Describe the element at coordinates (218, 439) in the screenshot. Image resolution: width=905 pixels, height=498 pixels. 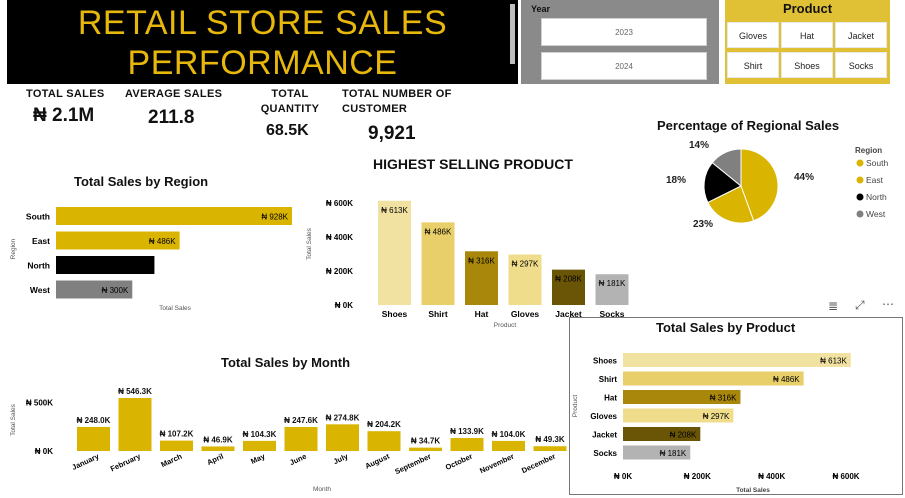
I see `month-data-label: ₦ 46.9K` at that location.